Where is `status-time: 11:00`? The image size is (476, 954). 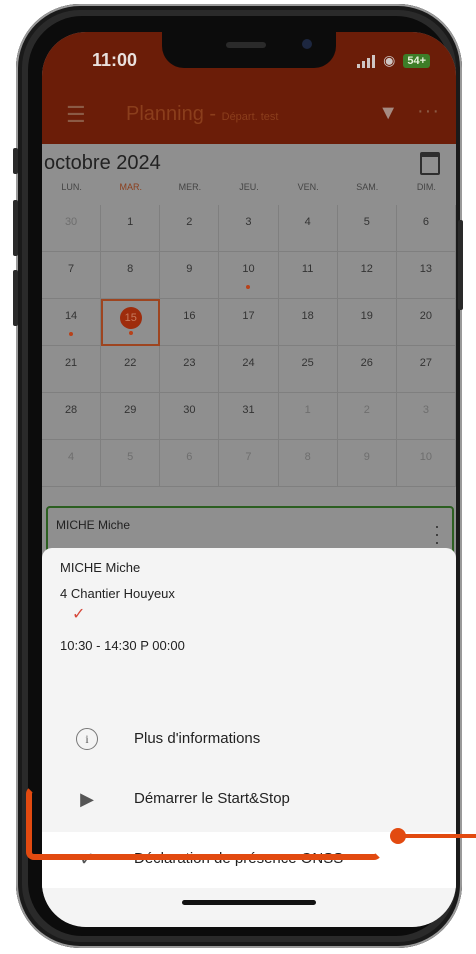
status-time: 11:00 is located at coordinates (115, 60).